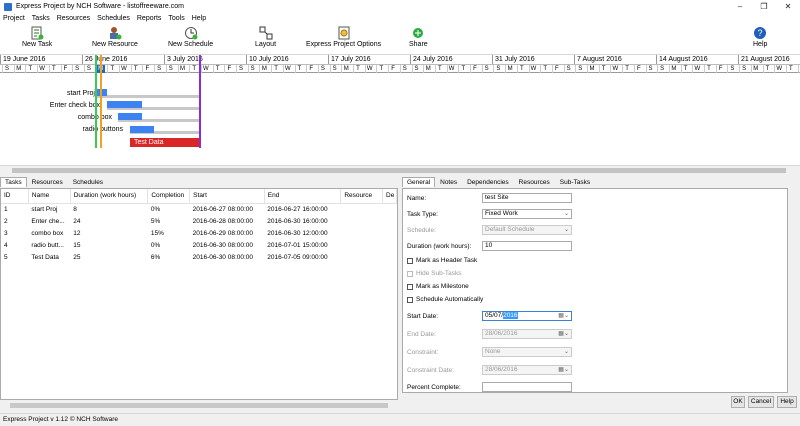 This screenshot has width=800, height=426. I want to click on table-scrollbar, so click(199, 405).